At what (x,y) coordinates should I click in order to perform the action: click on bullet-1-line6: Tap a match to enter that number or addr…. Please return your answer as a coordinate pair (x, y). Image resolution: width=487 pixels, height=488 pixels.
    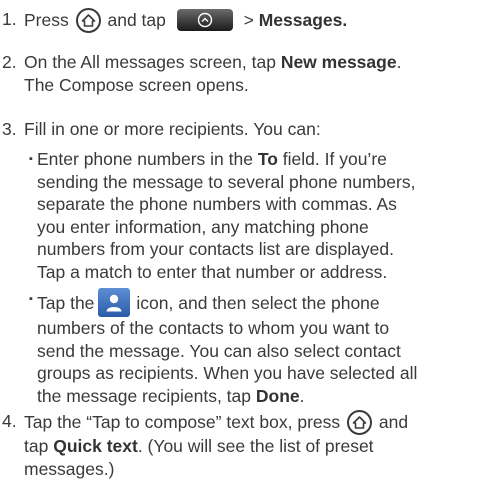
    Looking at the image, I should click on (212, 271).